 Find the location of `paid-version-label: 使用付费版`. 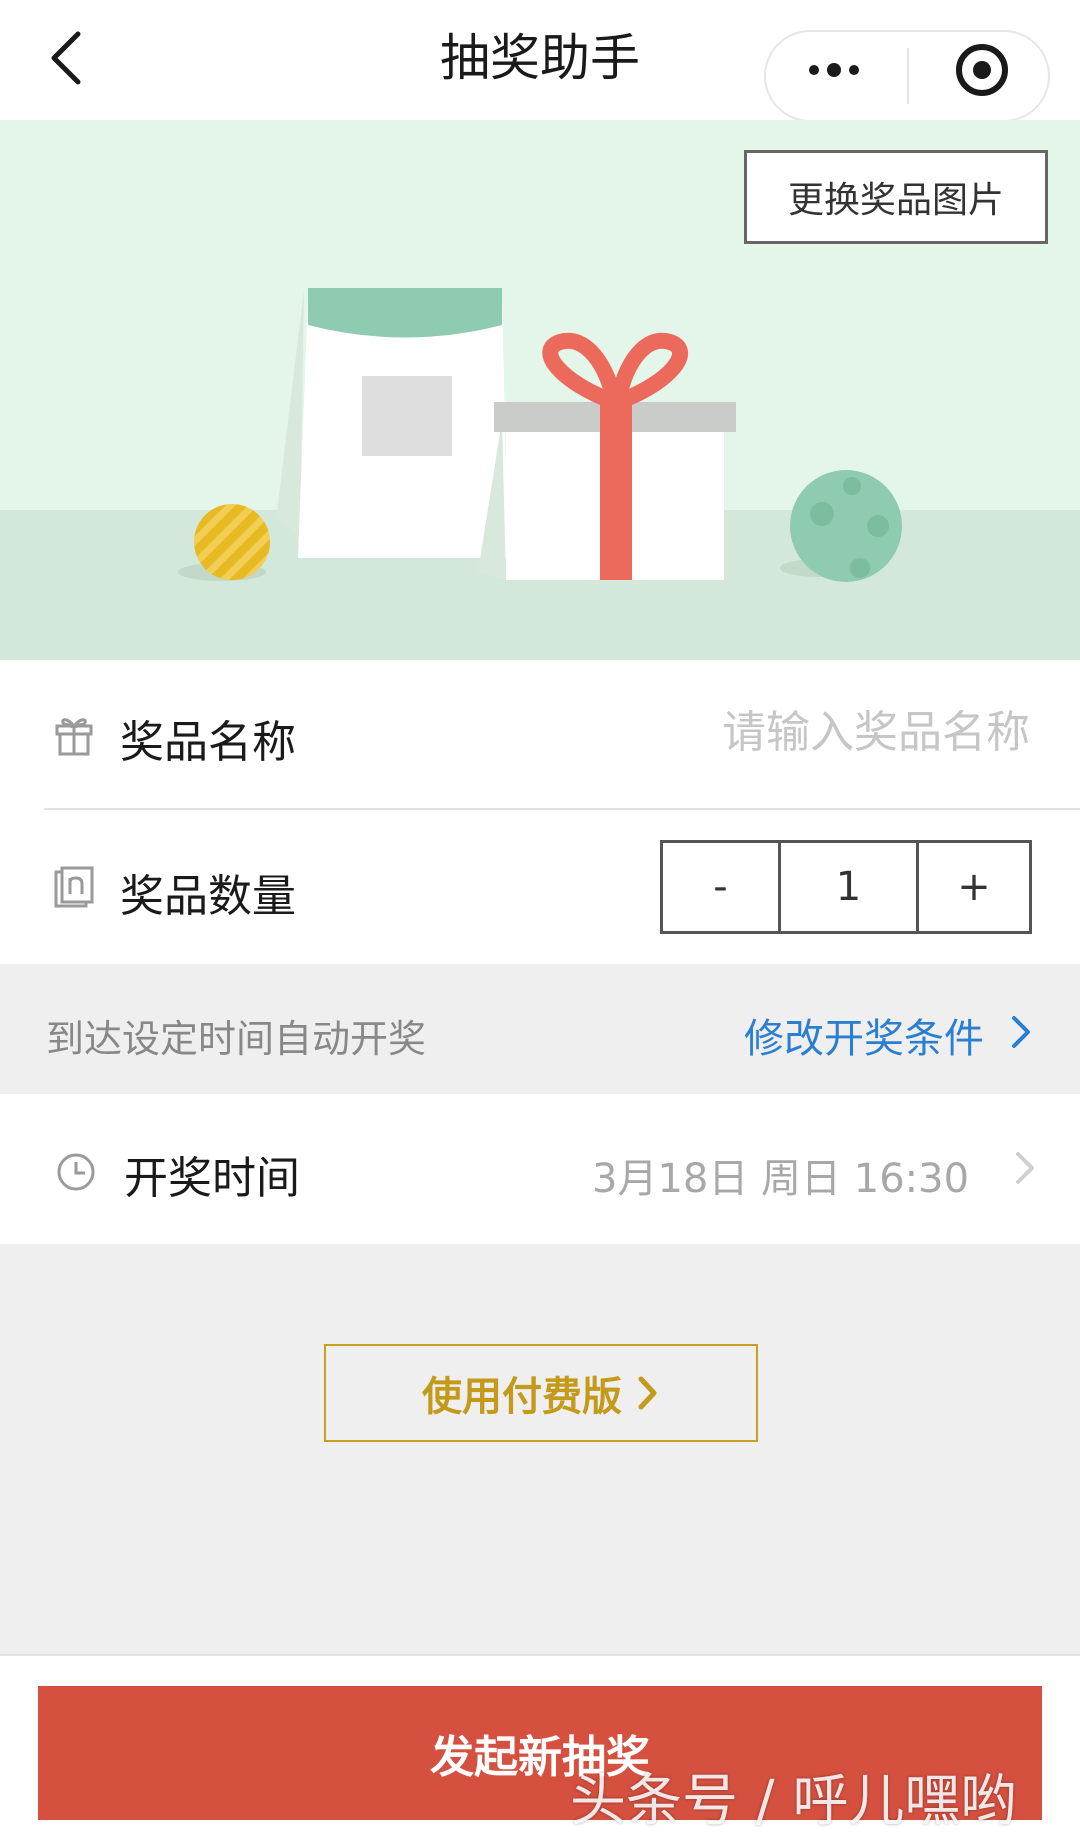

paid-version-label: 使用付费版 is located at coordinates (522, 1397).